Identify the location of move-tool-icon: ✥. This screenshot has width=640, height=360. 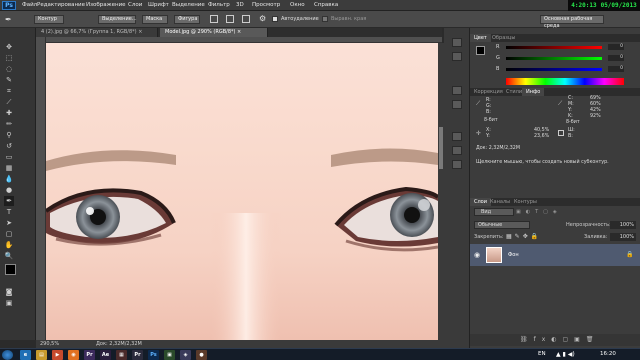
(9, 47).